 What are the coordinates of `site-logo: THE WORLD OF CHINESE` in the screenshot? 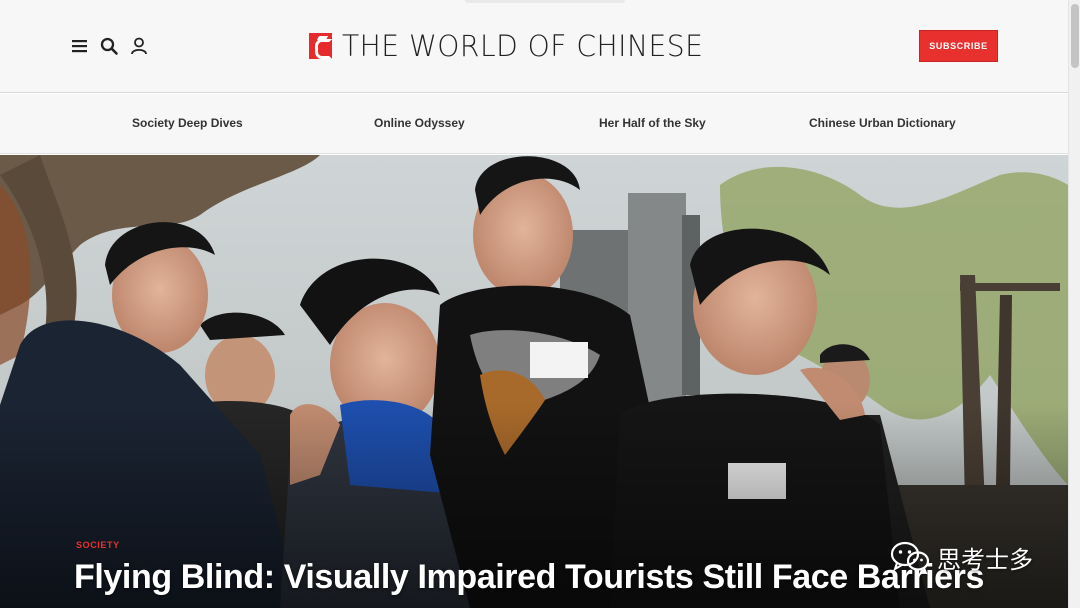 It's located at (512, 46).